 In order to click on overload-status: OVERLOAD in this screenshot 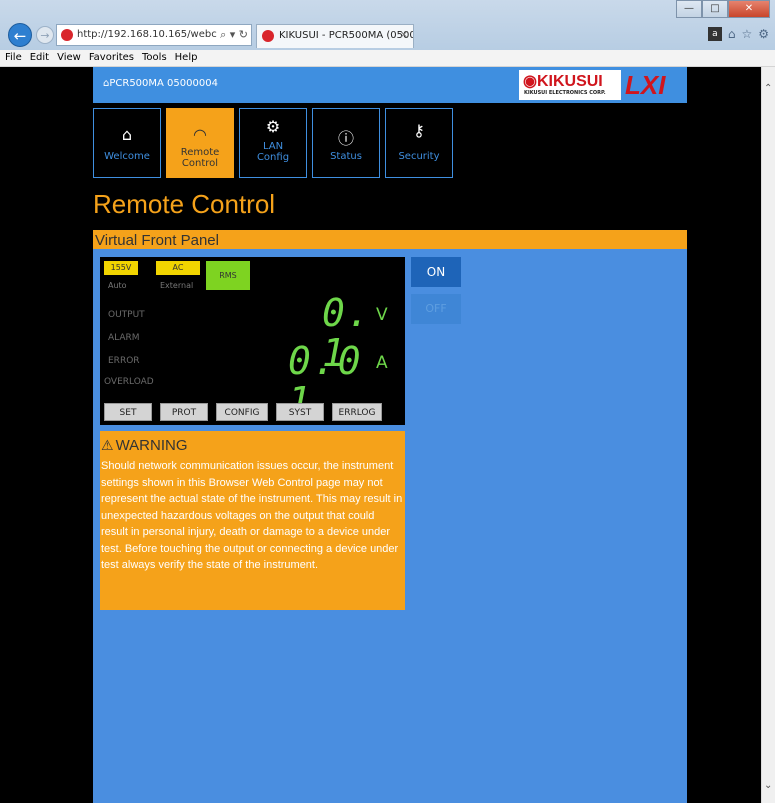, I will do `click(129, 382)`.